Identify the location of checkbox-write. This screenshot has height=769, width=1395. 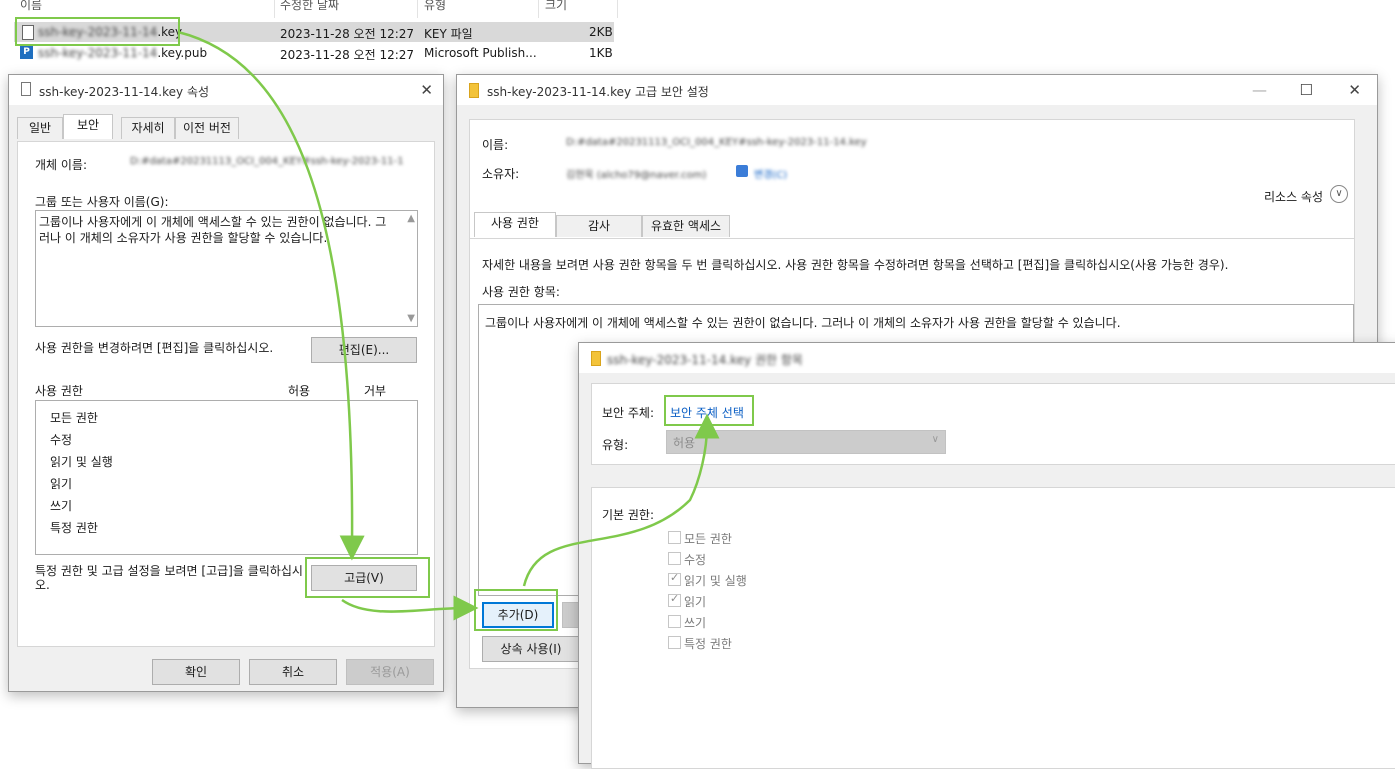
(674, 621).